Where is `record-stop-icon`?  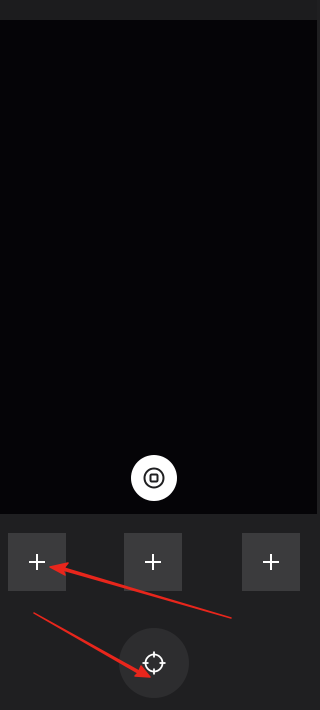
record-stop-icon is located at coordinates (154, 478).